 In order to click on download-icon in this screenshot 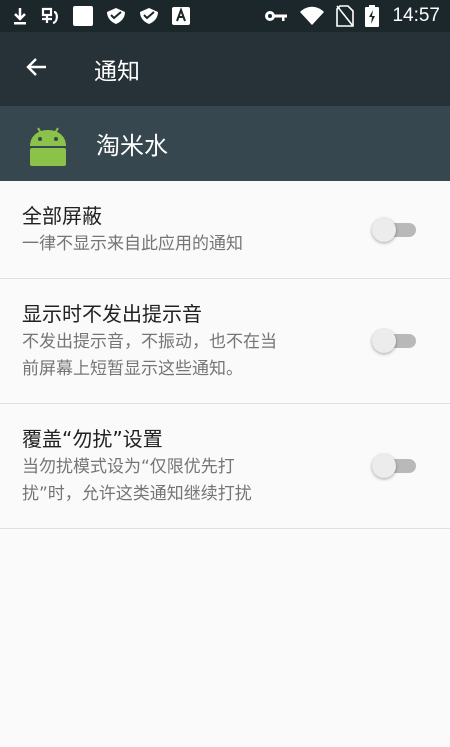, I will do `click(20, 16)`.